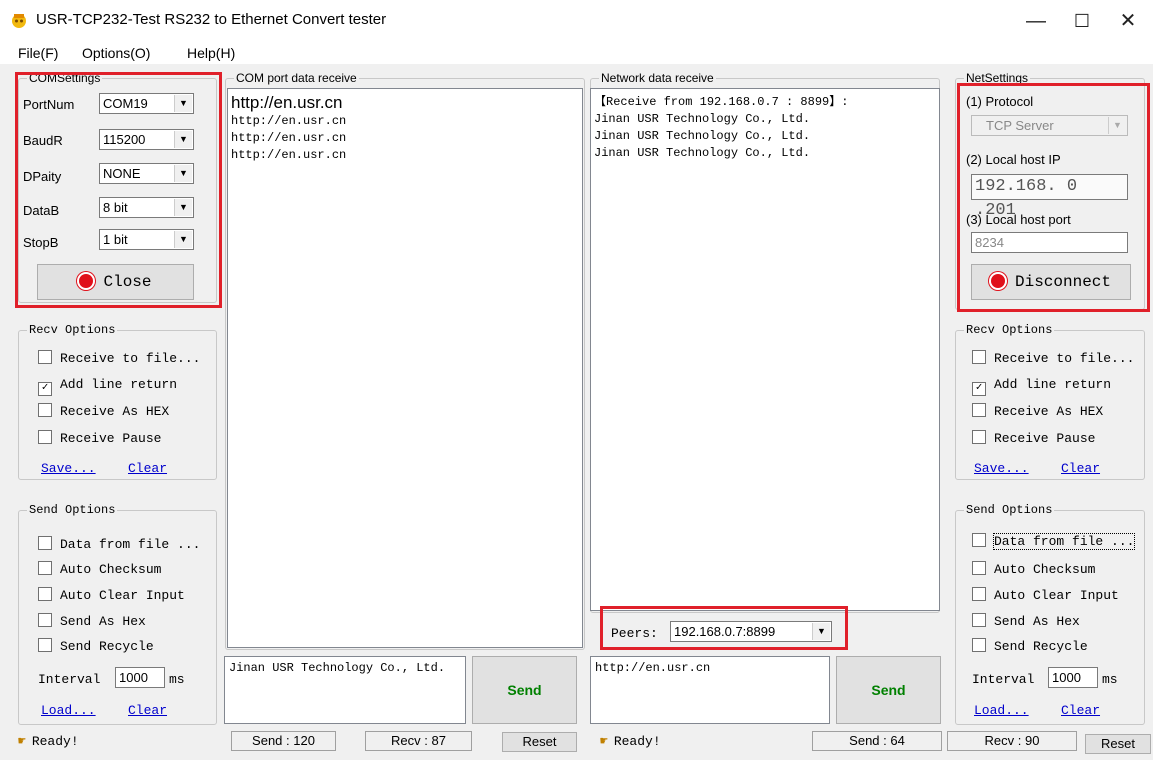 The height and width of the screenshot is (760, 1153). Describe the element at coordinates (630, 741) in the screenshot. I see `right-status: ☛ Ready!` at that location.